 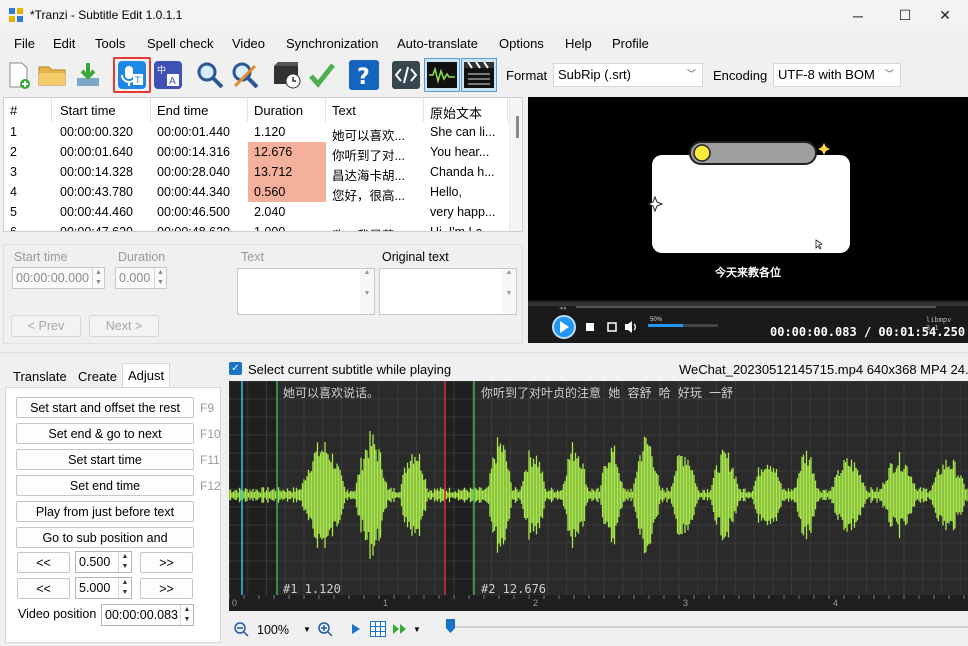 I want to click on video-toggle-icon, so click(x=479, y=75).